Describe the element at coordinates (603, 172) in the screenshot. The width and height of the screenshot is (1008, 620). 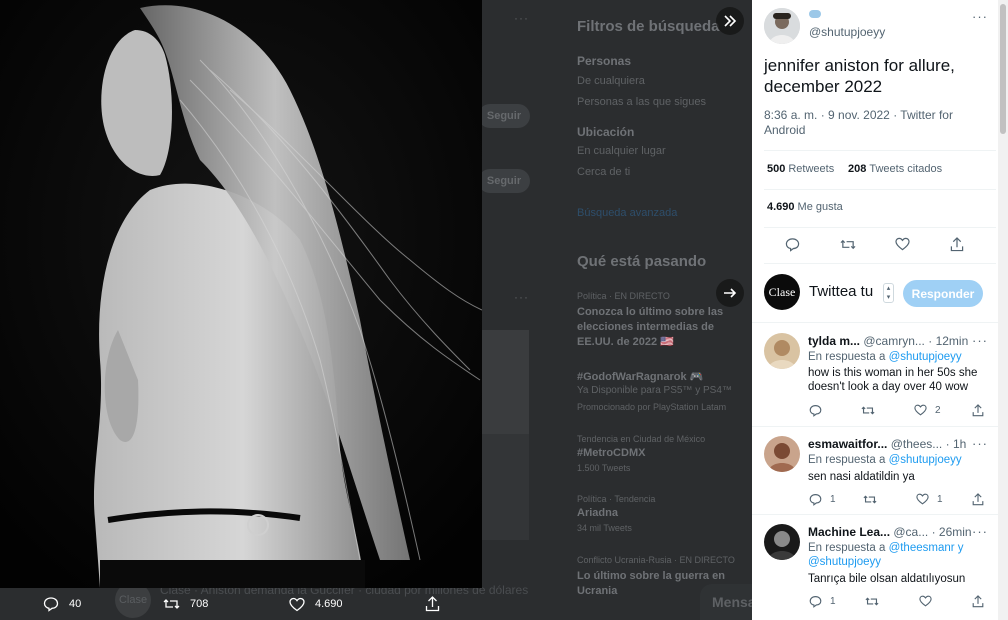
I see `location-option-near: Cerca de ti` at that location.